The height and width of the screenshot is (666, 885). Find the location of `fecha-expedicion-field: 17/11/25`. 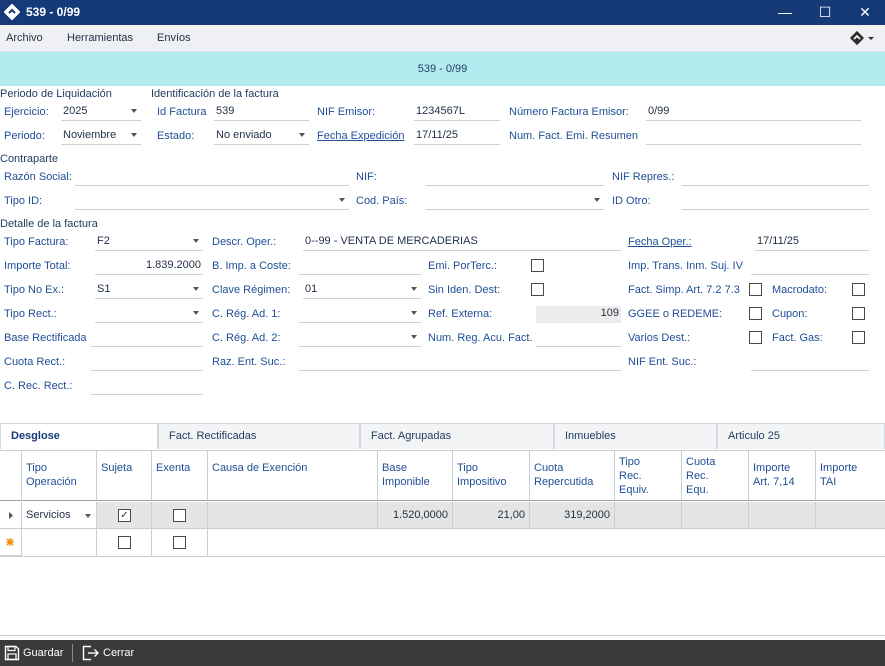

fecha-expedicion-field: 17/11/25 is located at coordinates (457, 136).